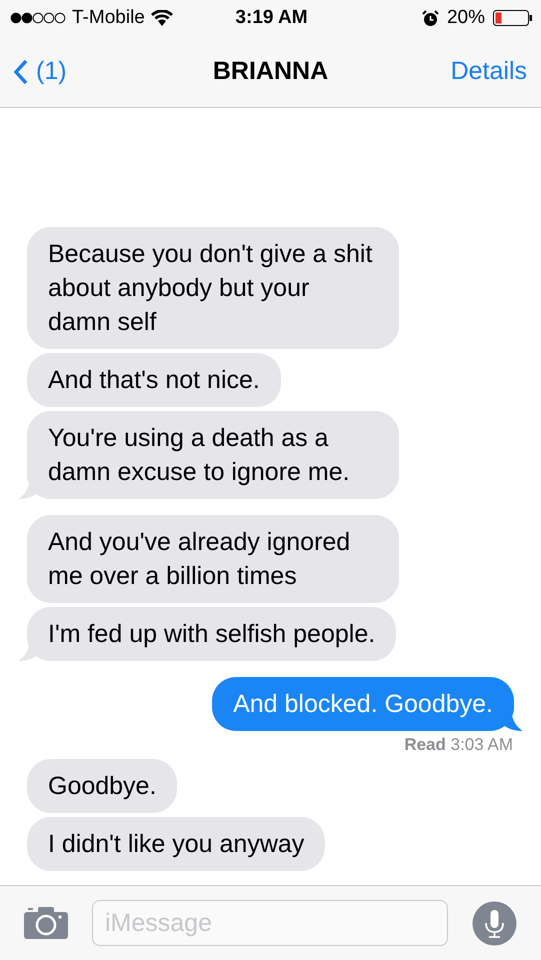 This screenshot has height=960, width=541. What do you see at coordinates (458, 745) in the screenshot?
I see `read-receipt: Read 3:03 AM` at bounding box center [458, 745].